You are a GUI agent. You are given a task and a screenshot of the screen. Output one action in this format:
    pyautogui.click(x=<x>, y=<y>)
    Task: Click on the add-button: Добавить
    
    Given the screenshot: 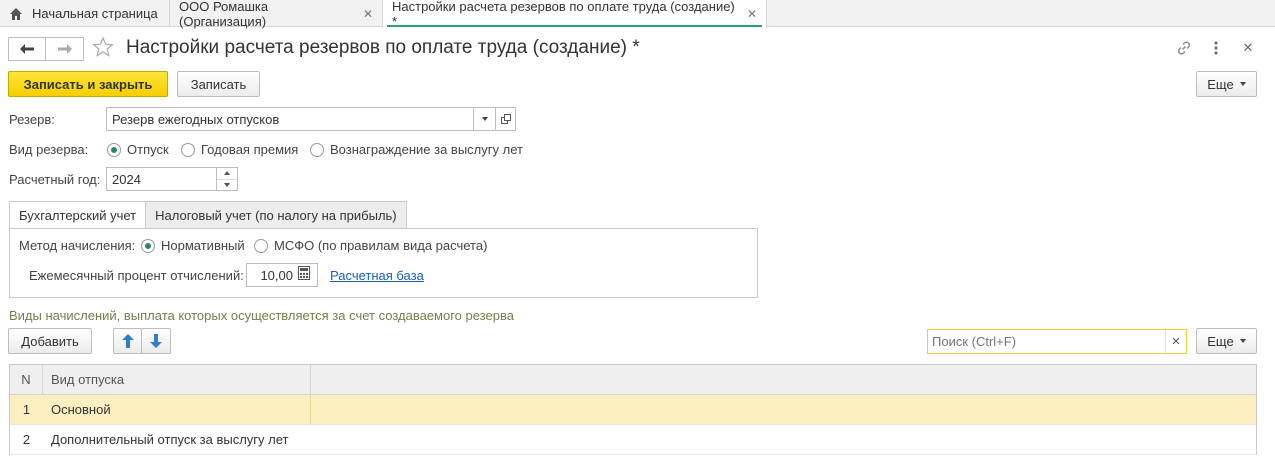 What is the action you would take?
    pyautogui.click(x=50, y=341)
    